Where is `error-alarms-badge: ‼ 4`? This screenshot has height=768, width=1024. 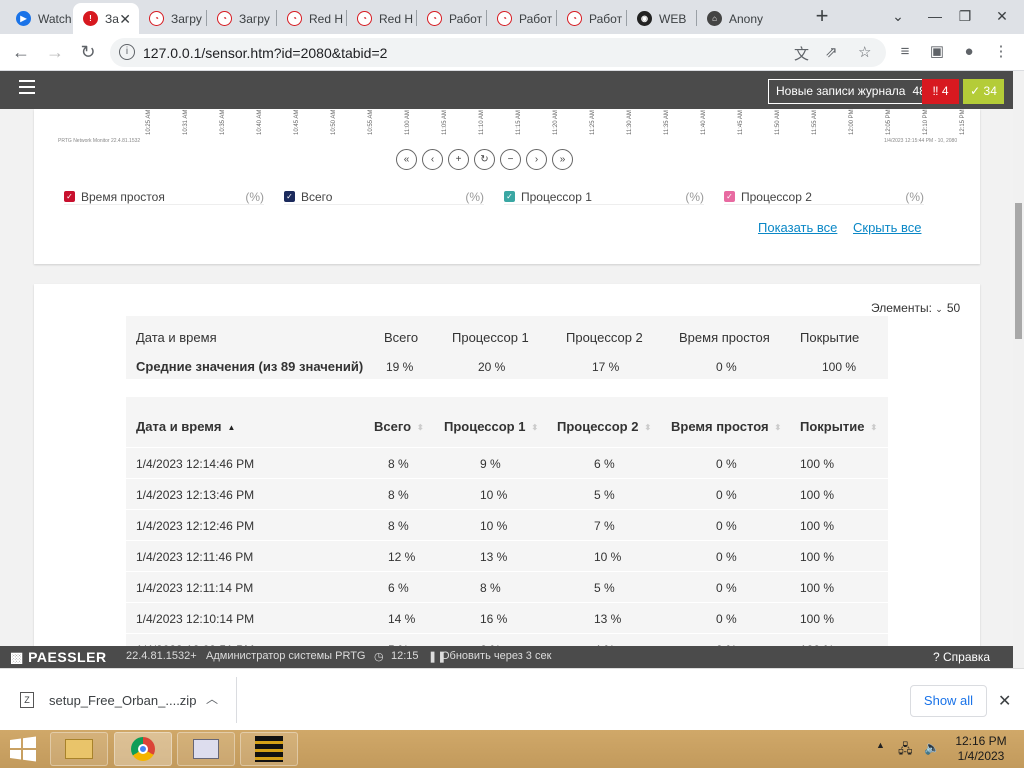
error-alarms-badge: ‼ 4 is located at coordinates (940, 91).